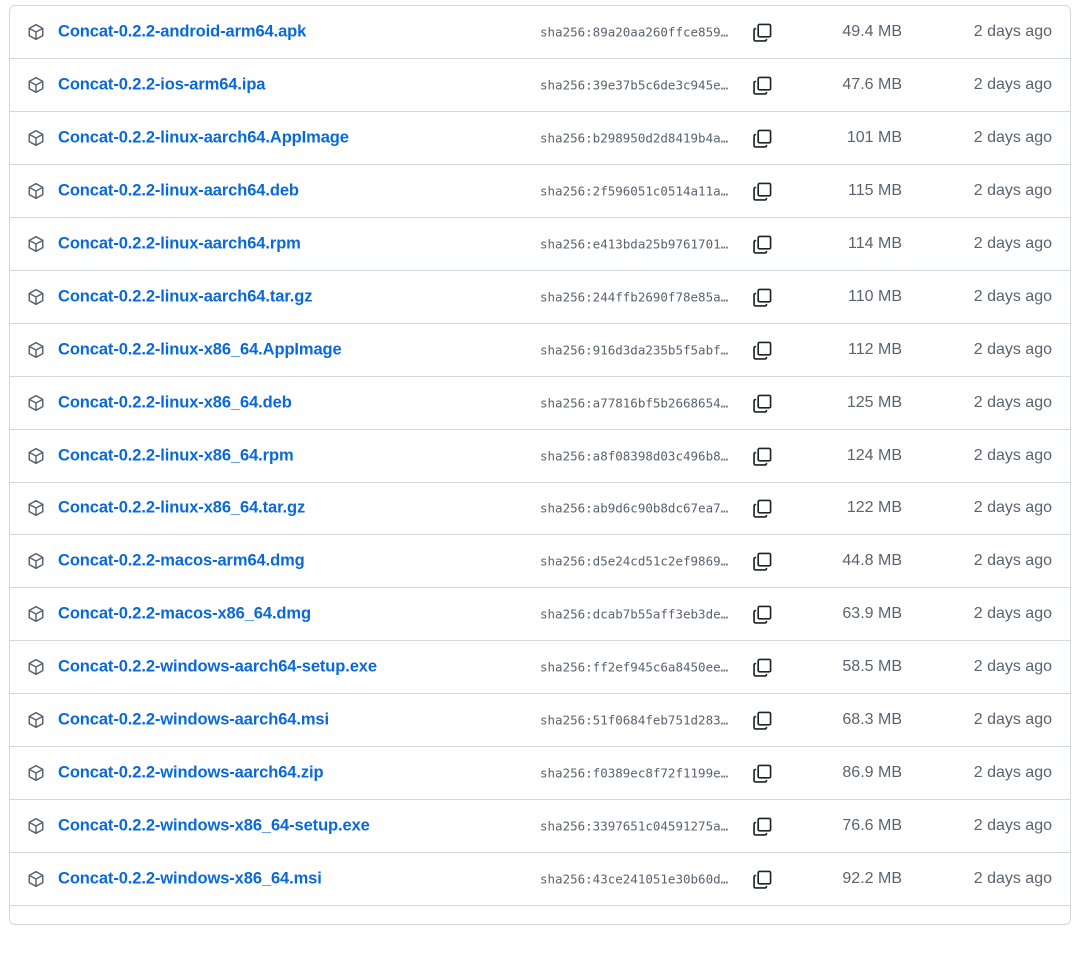 The width and height of the screenshot is (1080, 958). I want to click on asset-download-link: Concat-0.2.2-windows-aarch64-setup.exe, so click(217, 667).